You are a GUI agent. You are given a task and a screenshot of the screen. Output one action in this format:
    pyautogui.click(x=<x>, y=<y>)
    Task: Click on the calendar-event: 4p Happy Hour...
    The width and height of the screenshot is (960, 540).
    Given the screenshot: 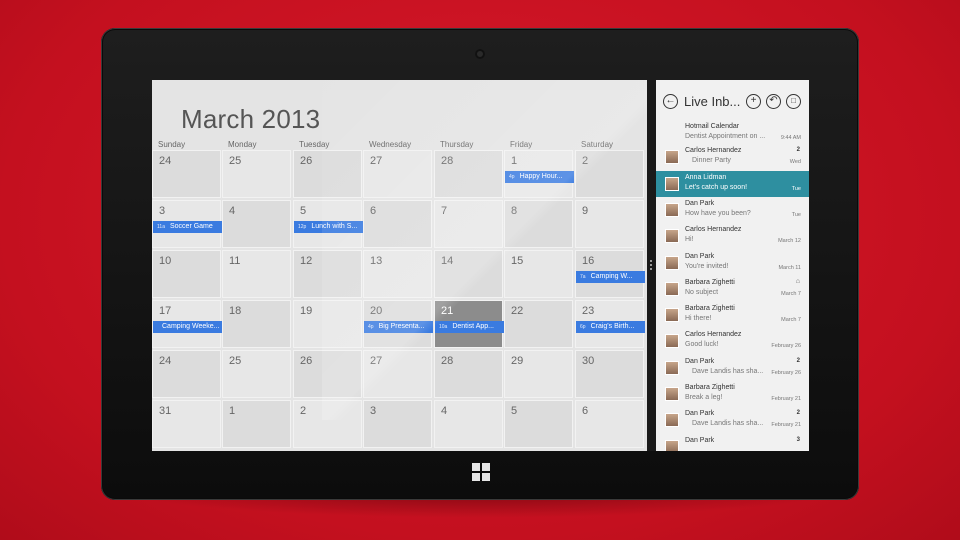 What is the action you would take?
    pyautogui.click(x=539, y=177)
    